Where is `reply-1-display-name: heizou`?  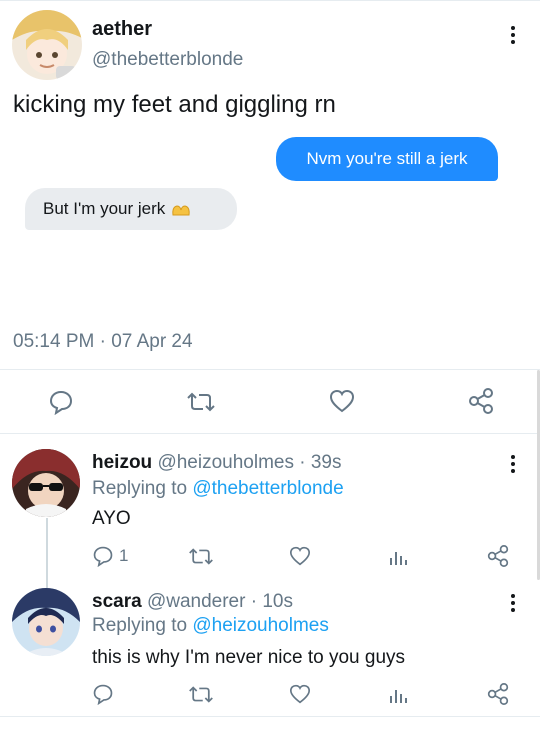
reply-1-display-name: heizou is located at coordinates (122, 462).